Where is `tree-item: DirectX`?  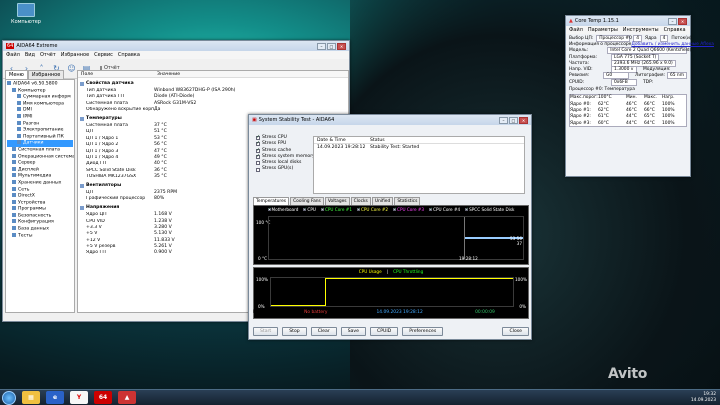
tree-item: DirectX is located at coordinates (40, 196).